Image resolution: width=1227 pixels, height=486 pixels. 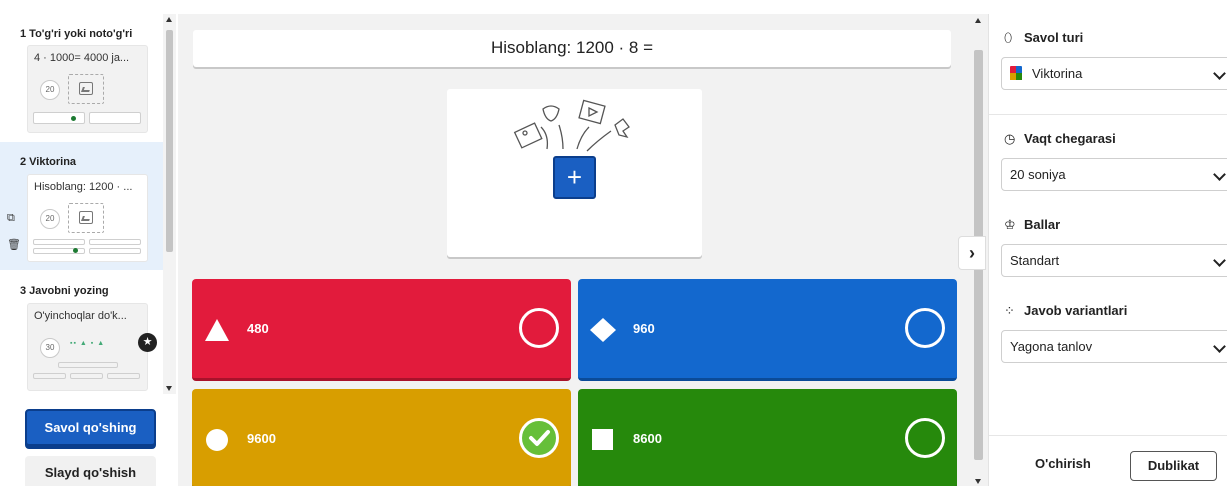 I want to click on answer-text: 8600, so click(x=647, y=438).